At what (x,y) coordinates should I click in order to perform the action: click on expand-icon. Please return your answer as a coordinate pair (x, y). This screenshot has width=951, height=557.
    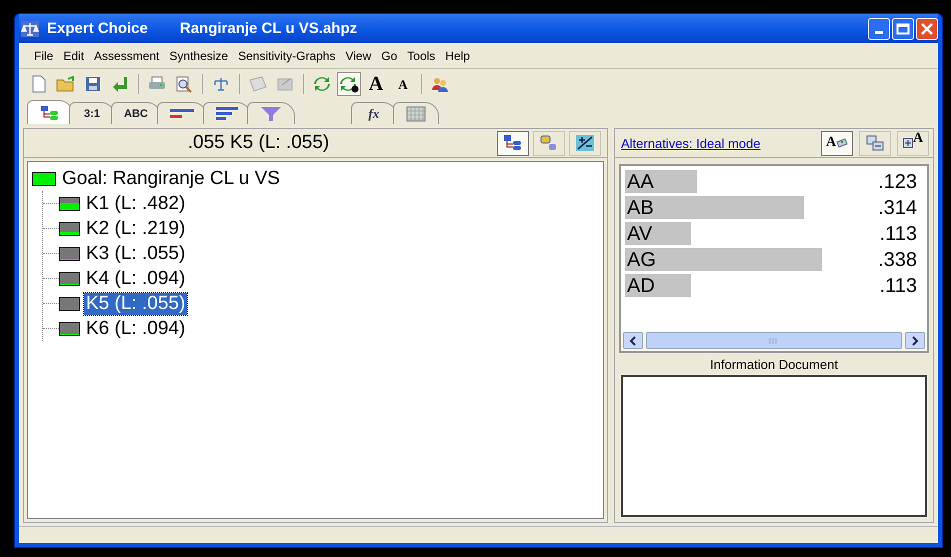
    Looking at the image, I should click on (907, 143).